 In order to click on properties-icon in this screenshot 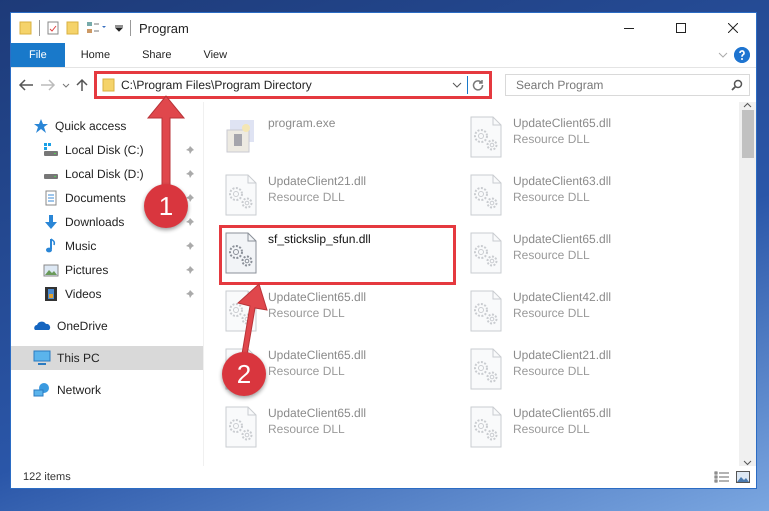, I will do `click(53, 28)`.